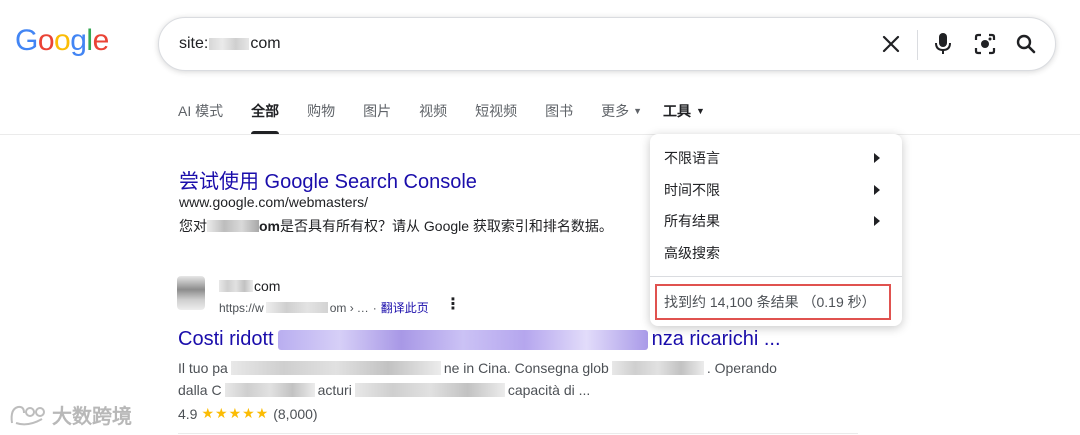  Describe the element at coordinates (985, 44) in the screenshot. I see `lens-camera-icon` at that location.